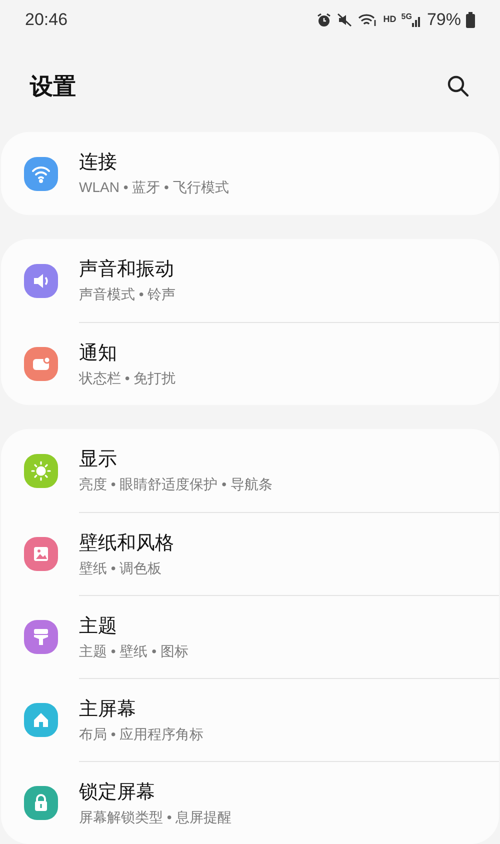 Image resolution: width=500 pixels, height=844 pixels. What do you see at coordinates (154, 187) in the screenshot?
I see `item-subtitle: WLAN • 蓝牙 • 飞行模式` at bounding box center [154, 187].